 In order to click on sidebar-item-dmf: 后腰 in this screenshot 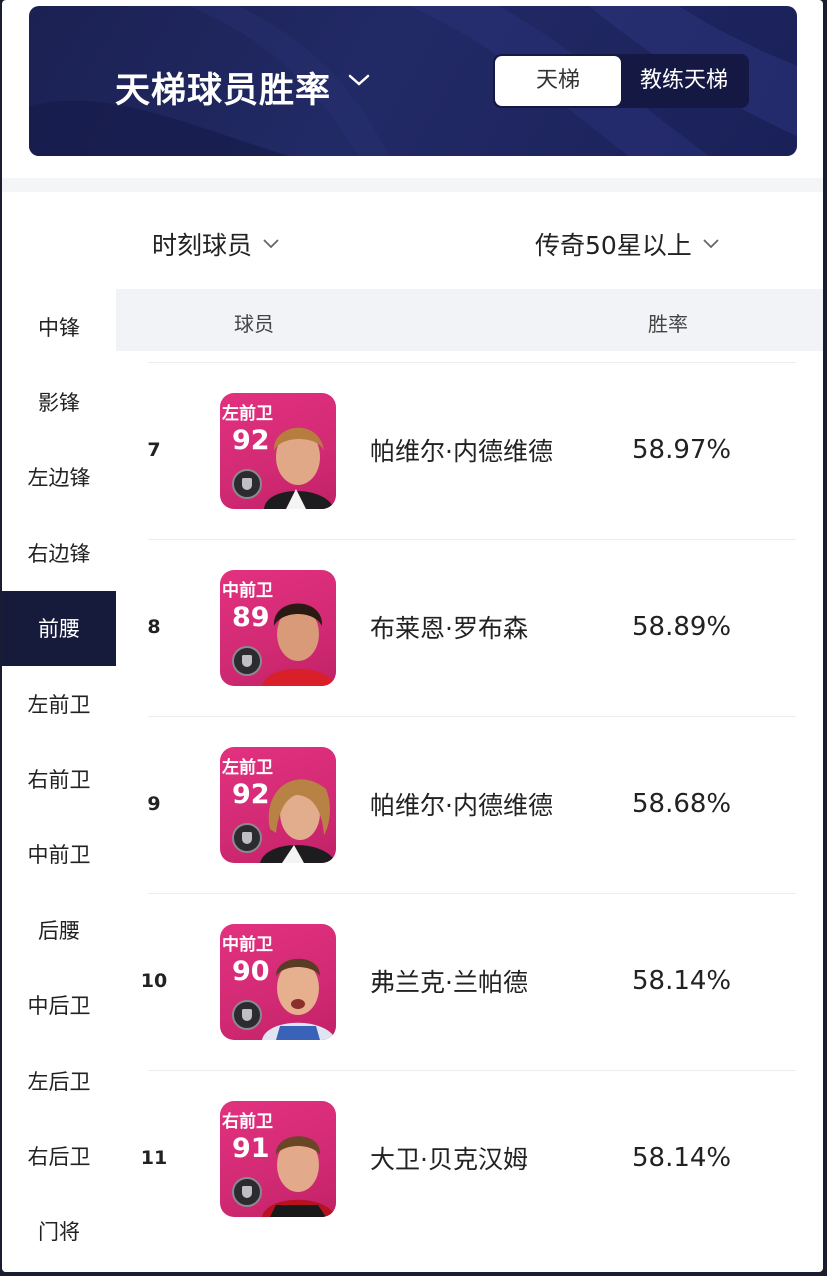, I will do `click(59, 929)`.